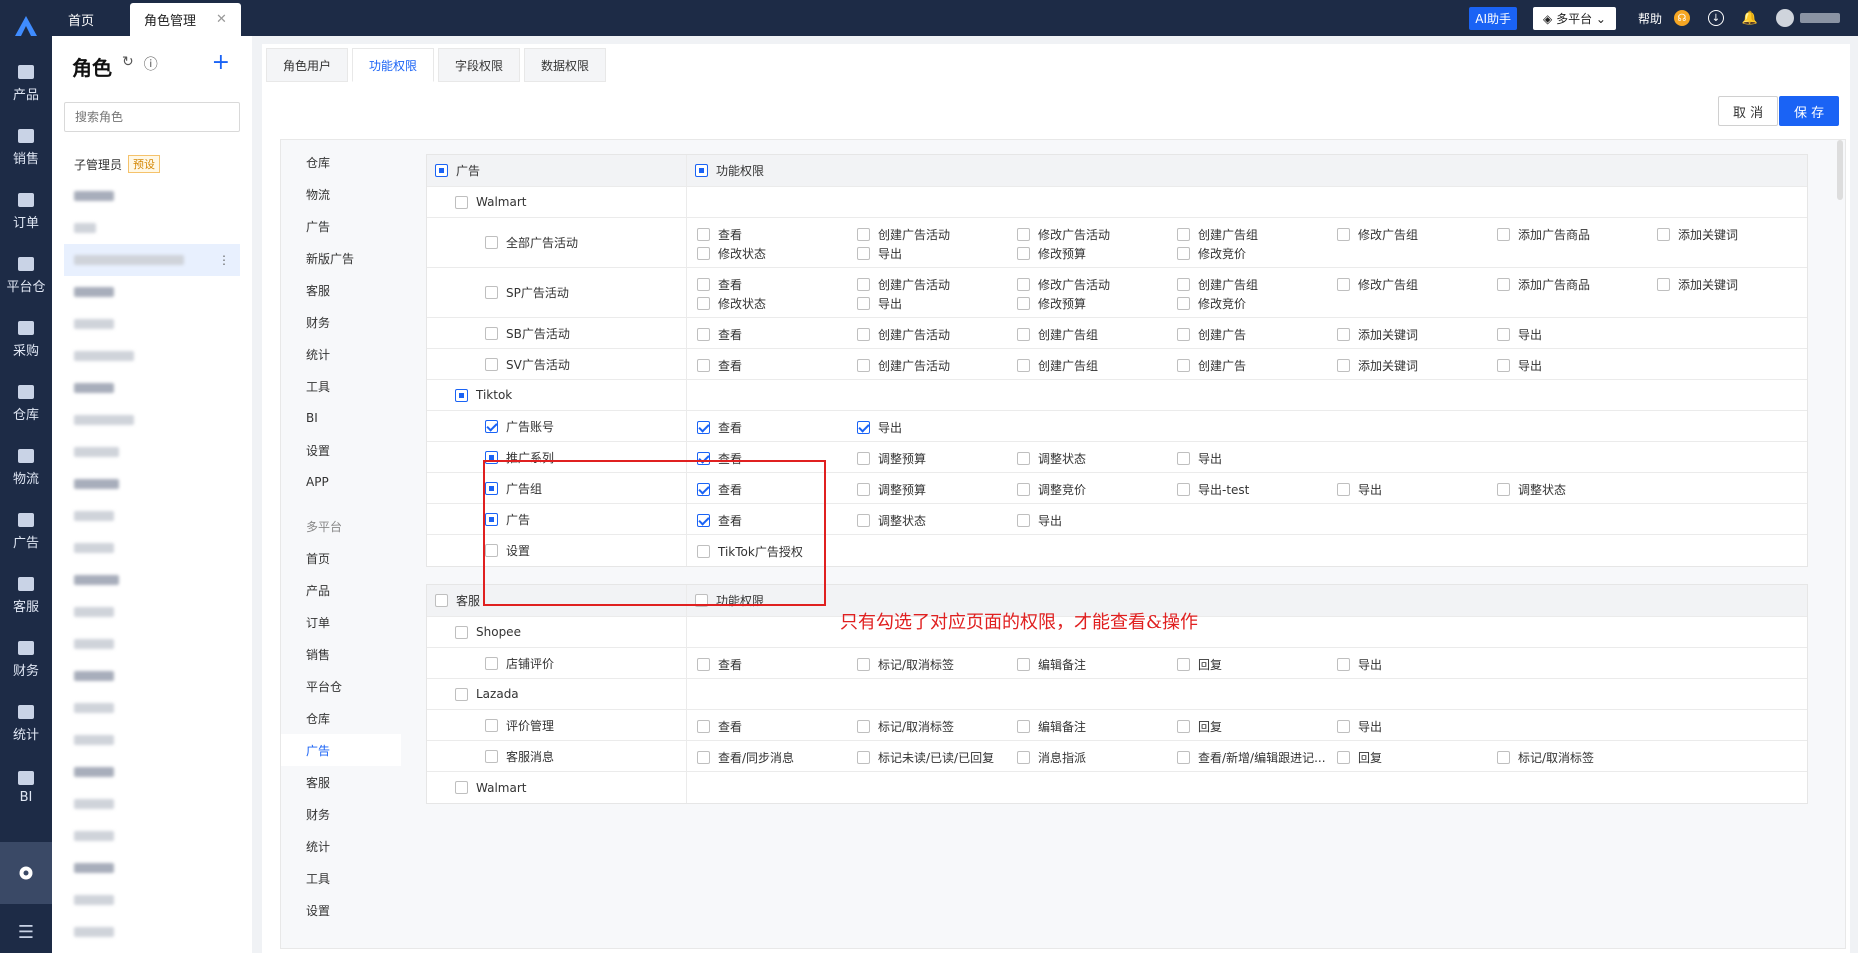 The image size is (1858, 953). I want to click on permission-option: 创建广告组, so click(1057, 334).